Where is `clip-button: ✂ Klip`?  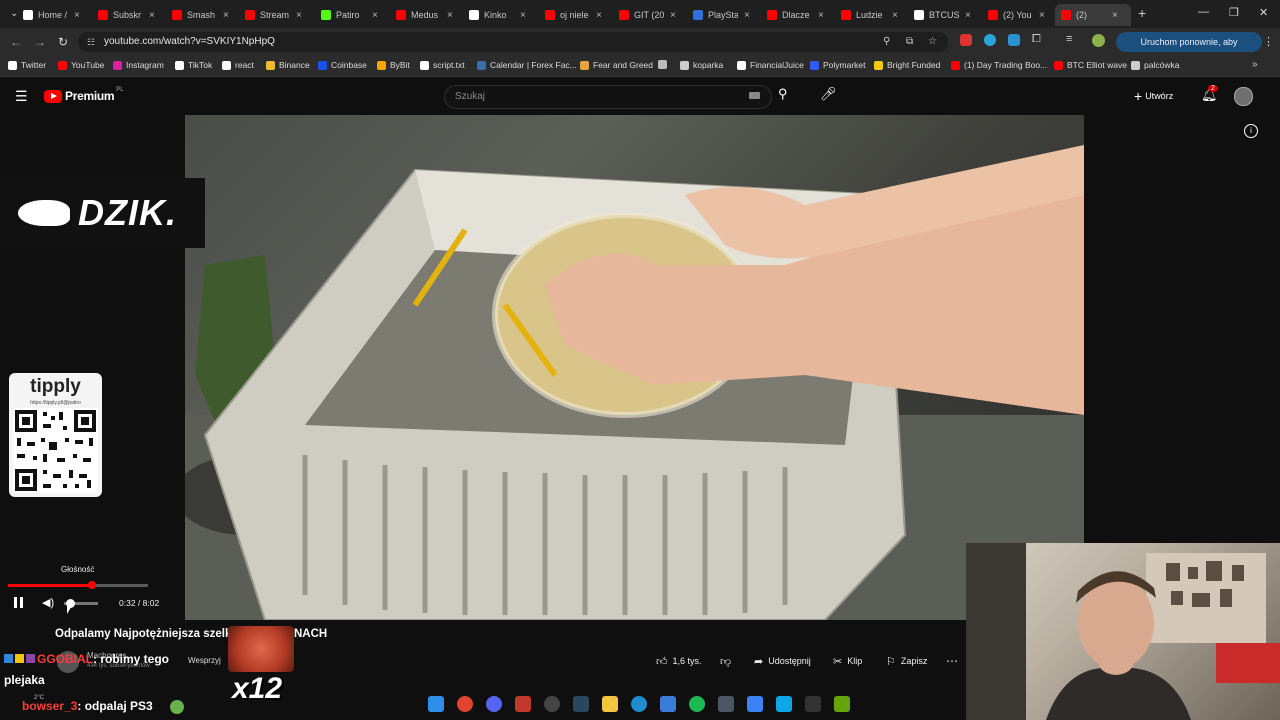 clip-button: ✂ Klip is located at coordinates (847, 661).